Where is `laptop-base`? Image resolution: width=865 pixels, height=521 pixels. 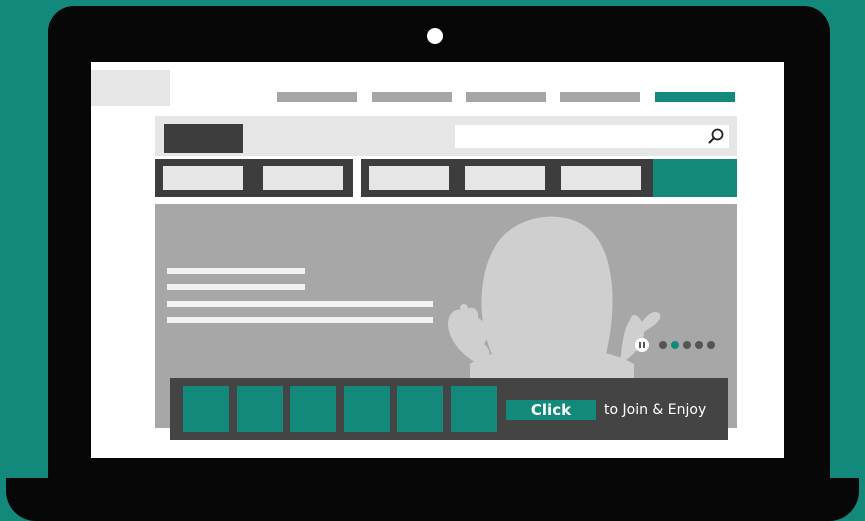
laptop-base is located at coordinates (432, 499).